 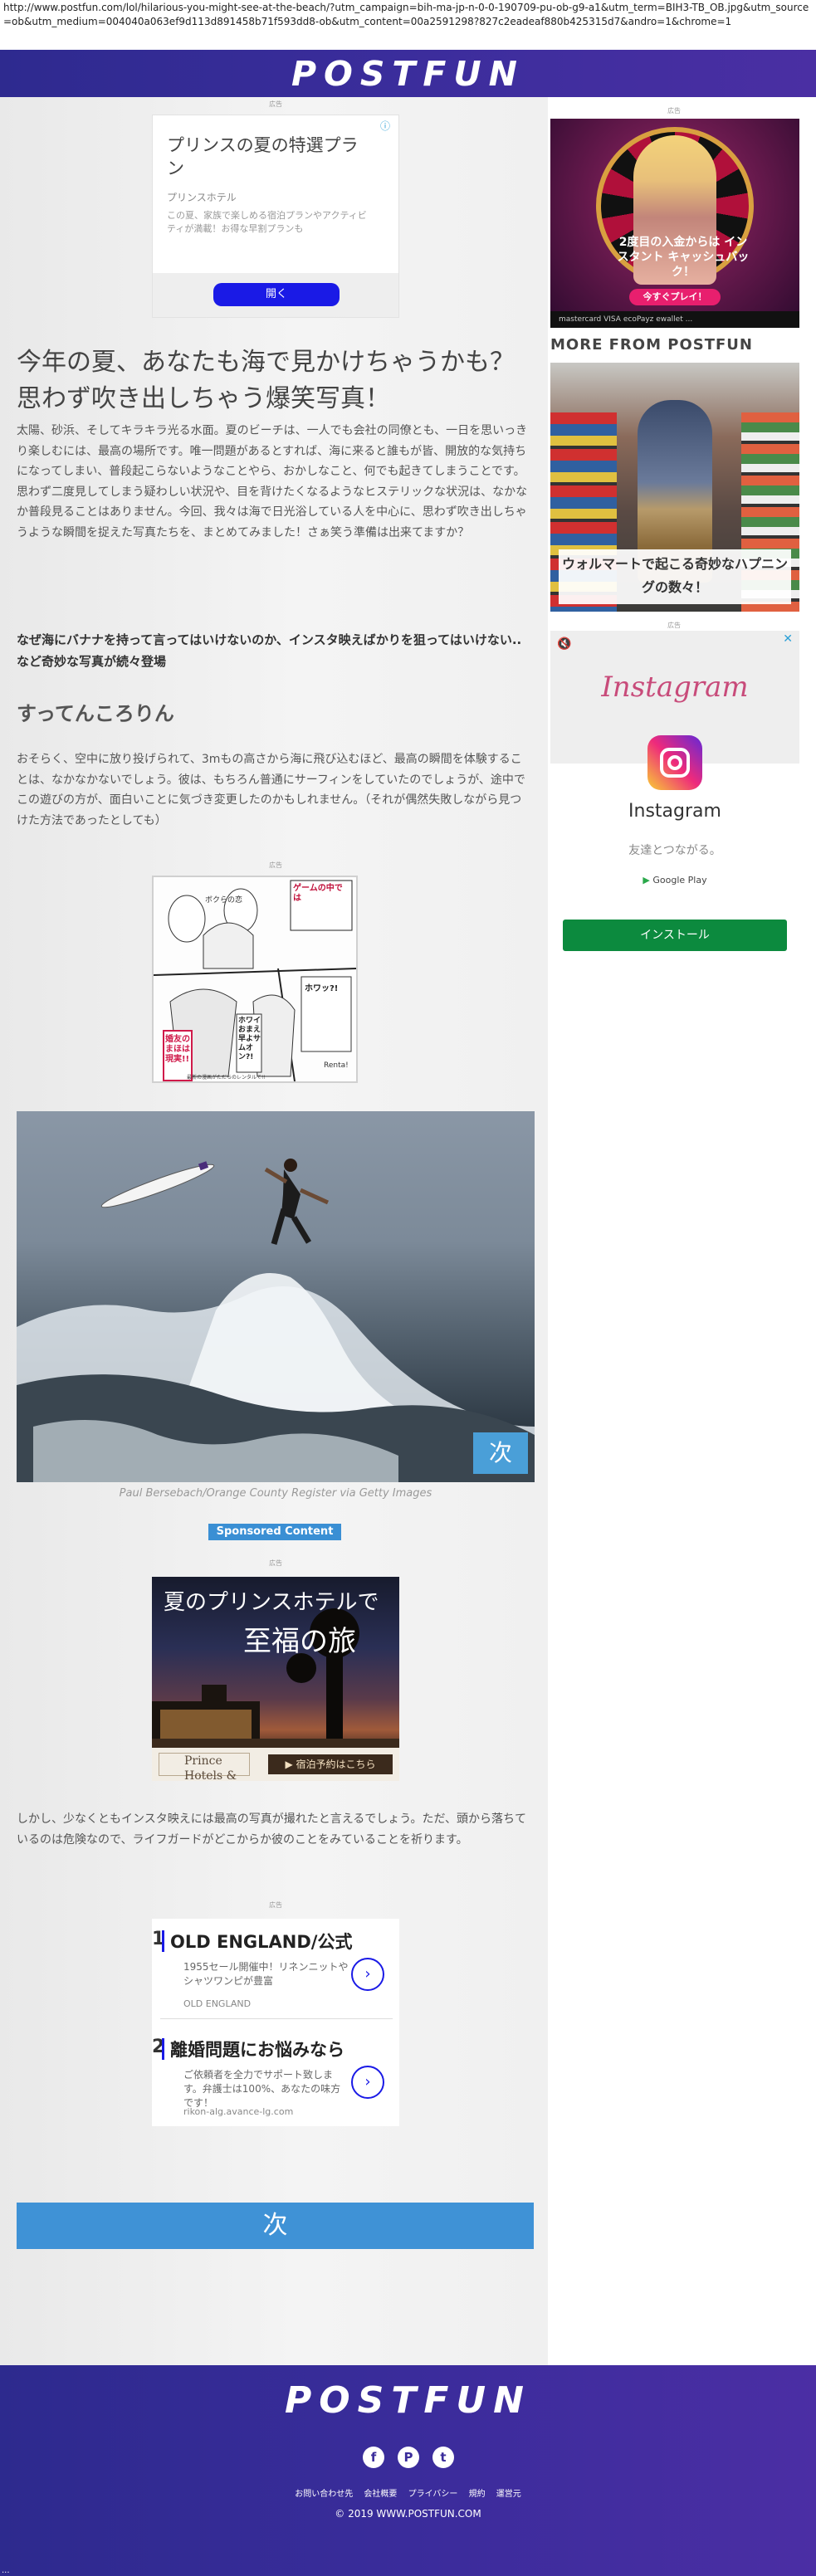 I want to click on divider, so click(x=276, y=2019).